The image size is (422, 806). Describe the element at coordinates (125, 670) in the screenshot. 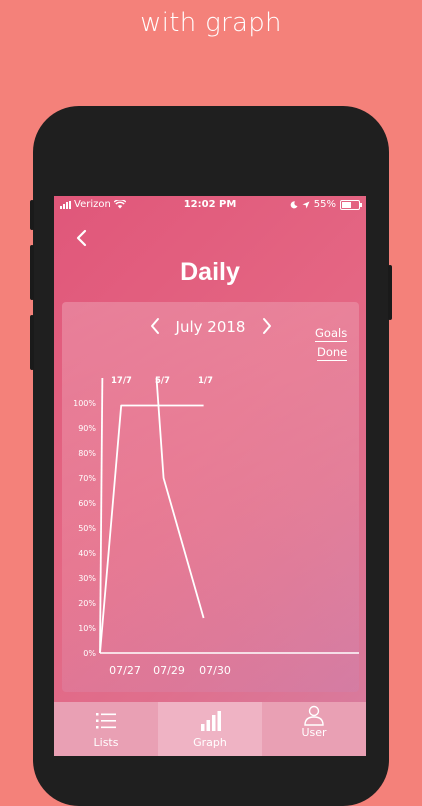

I see `x-tick-label: 07/27` at that location.